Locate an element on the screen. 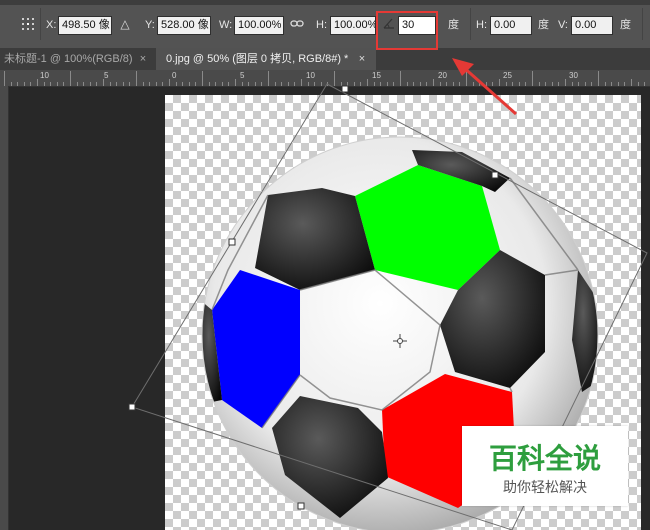  annotation-highlight-box is located at coordinates (407, 30).